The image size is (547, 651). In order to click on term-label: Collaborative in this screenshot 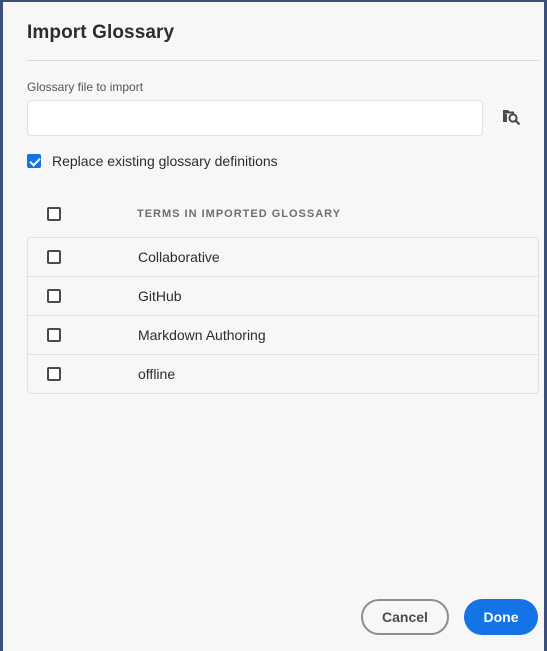, I will do `click(179, 257)`.